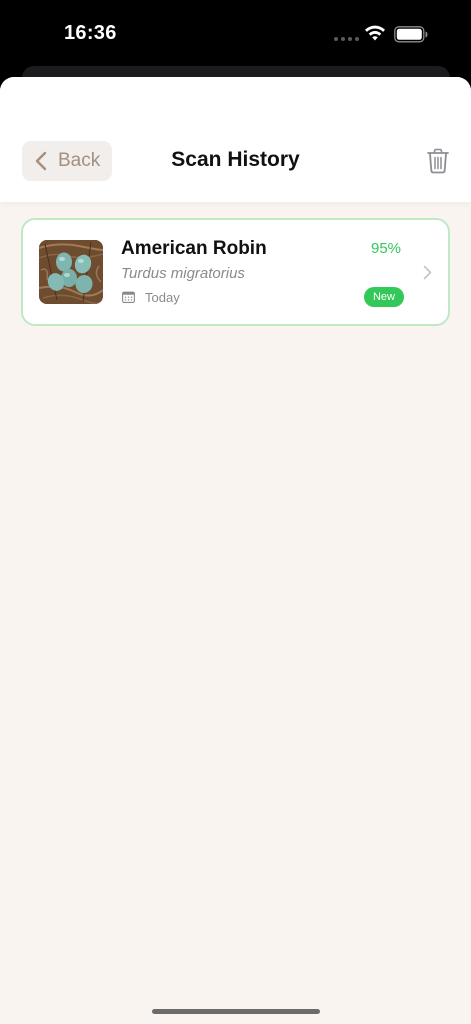 This screenshot has height=1024, width=471. Describe the element at coordinates (183, 273) in the screenshot. I see `scientific-name: Turdus migratorius` at that location.